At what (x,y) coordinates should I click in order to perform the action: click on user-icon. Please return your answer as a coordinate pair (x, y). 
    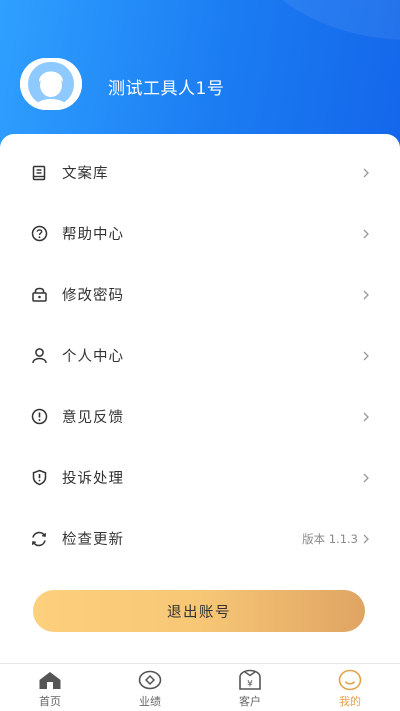
    Looking at the image, I should click on (39, 356).